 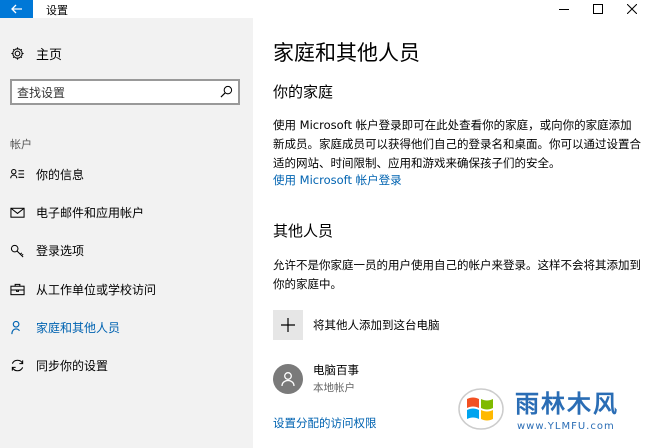 I want to click on sidebar-item-sync-settings: 同步你的设置, so click(x=126, y=365).